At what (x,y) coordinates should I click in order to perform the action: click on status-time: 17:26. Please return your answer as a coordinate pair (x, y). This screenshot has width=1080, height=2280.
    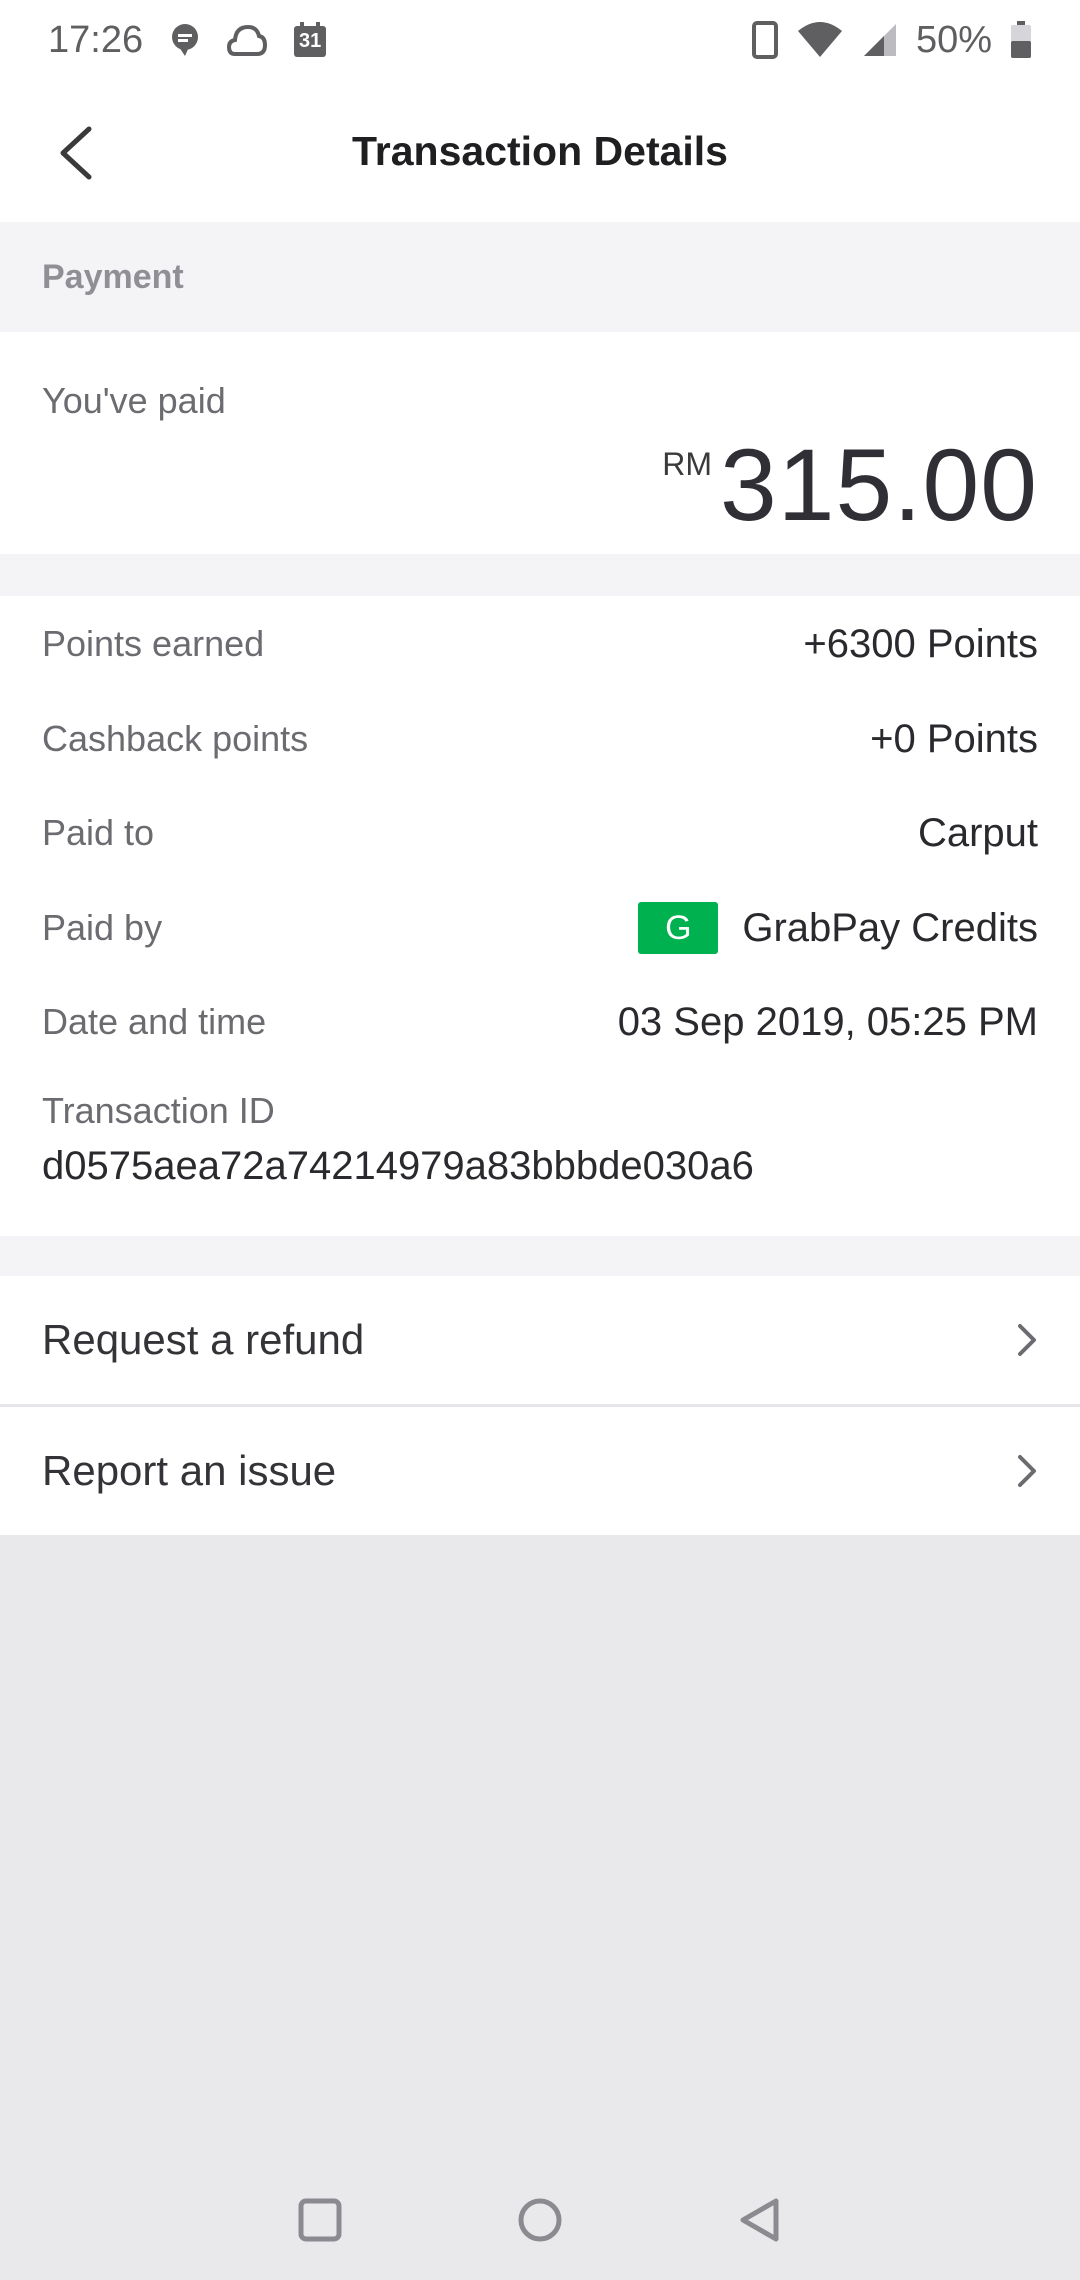
    Looking at the image, I should click on (96, 39).